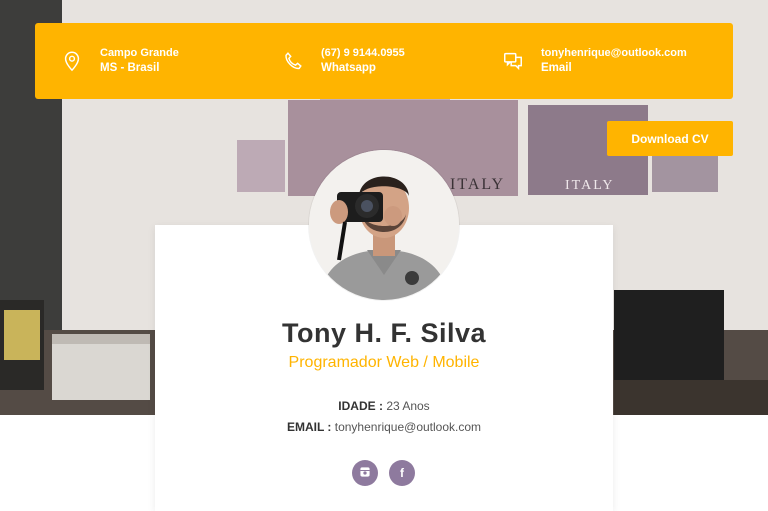  I want to click on phone-label: Whatsapp, so click(348, 68).